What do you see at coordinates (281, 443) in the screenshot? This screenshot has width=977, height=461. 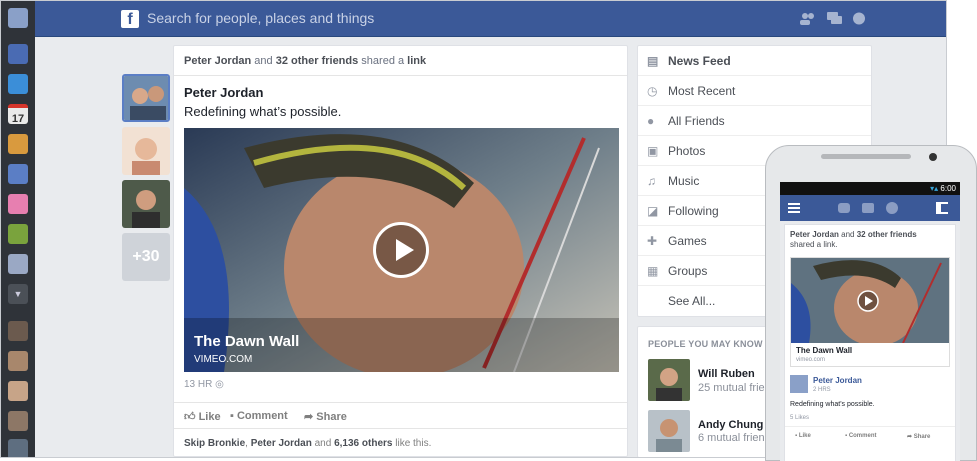 I see `liker-2: Peter Jordan` at bounding box center [281, 443].